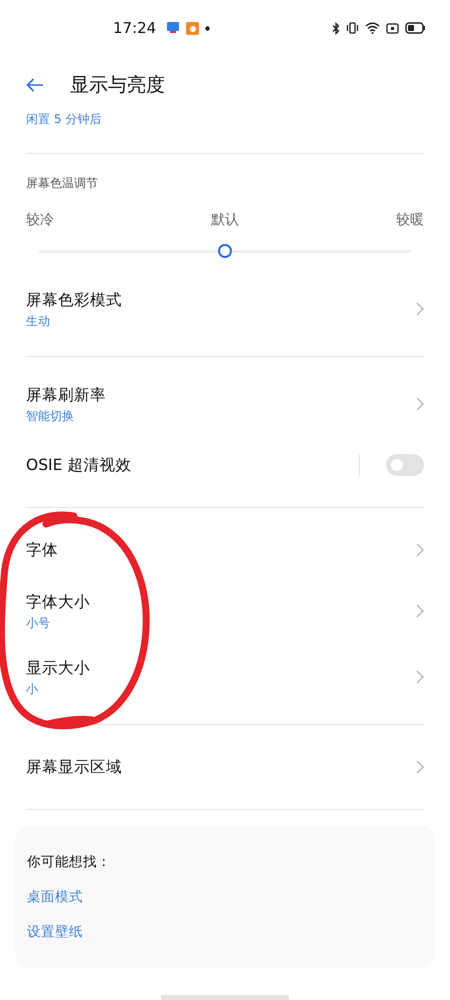 The width and height of the screenshot is (450, 1000). I want to click on toggle-switch, so click(405, 465).